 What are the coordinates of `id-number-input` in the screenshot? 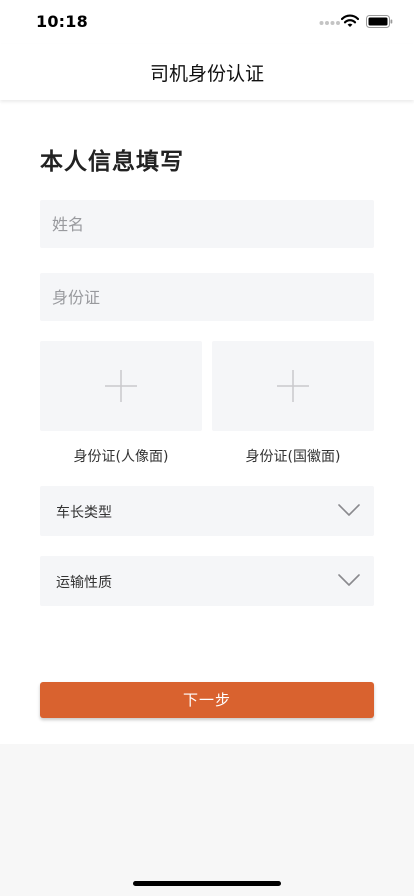 It's located at (207, 297).